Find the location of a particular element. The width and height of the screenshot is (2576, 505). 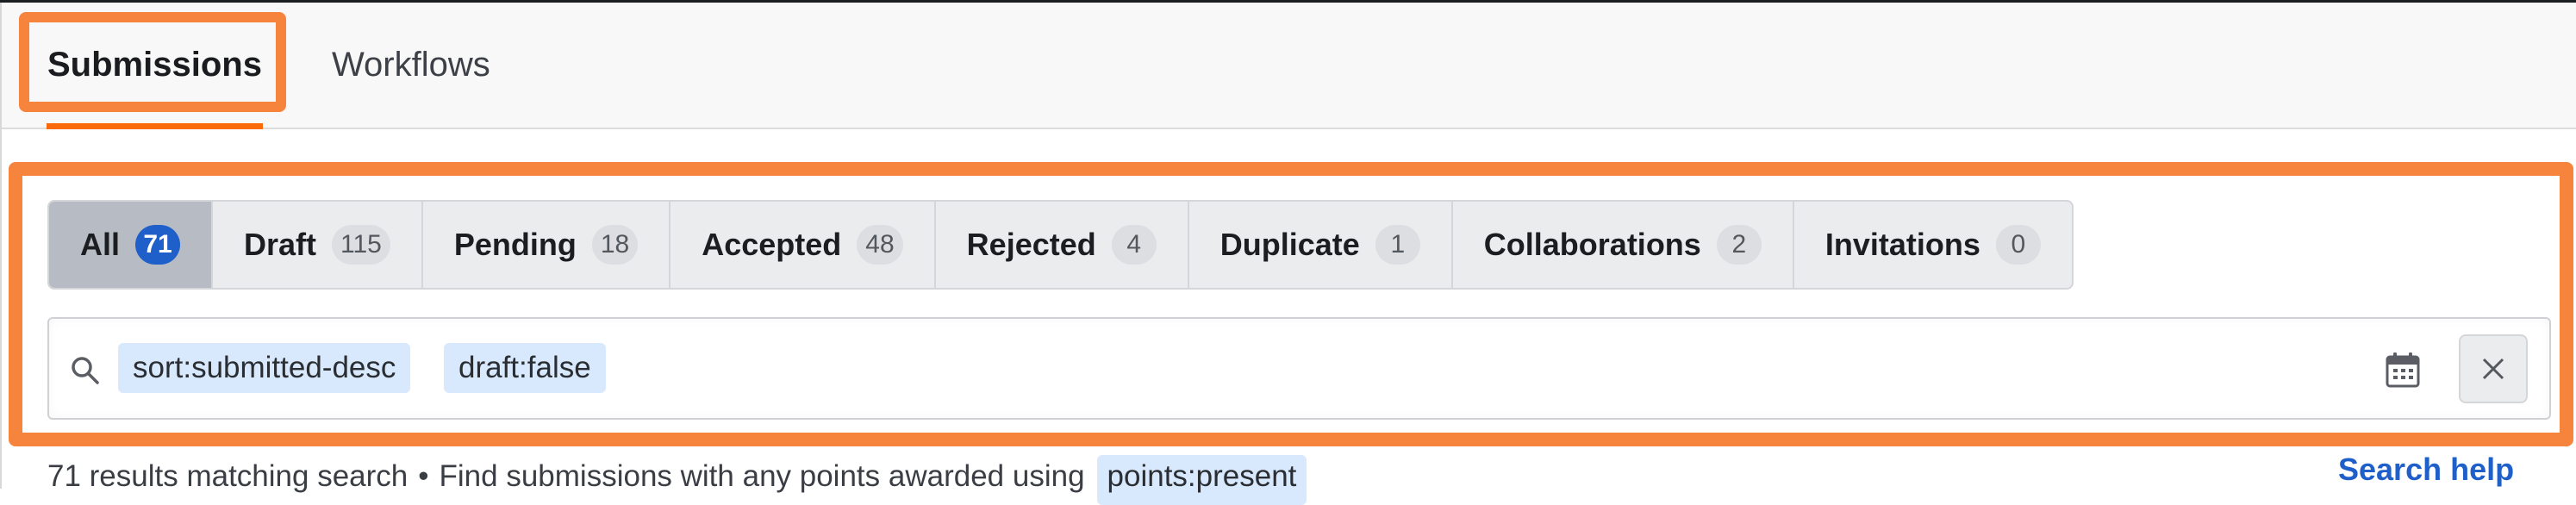

count-badge: 48 is located at coordinates (880, 245).